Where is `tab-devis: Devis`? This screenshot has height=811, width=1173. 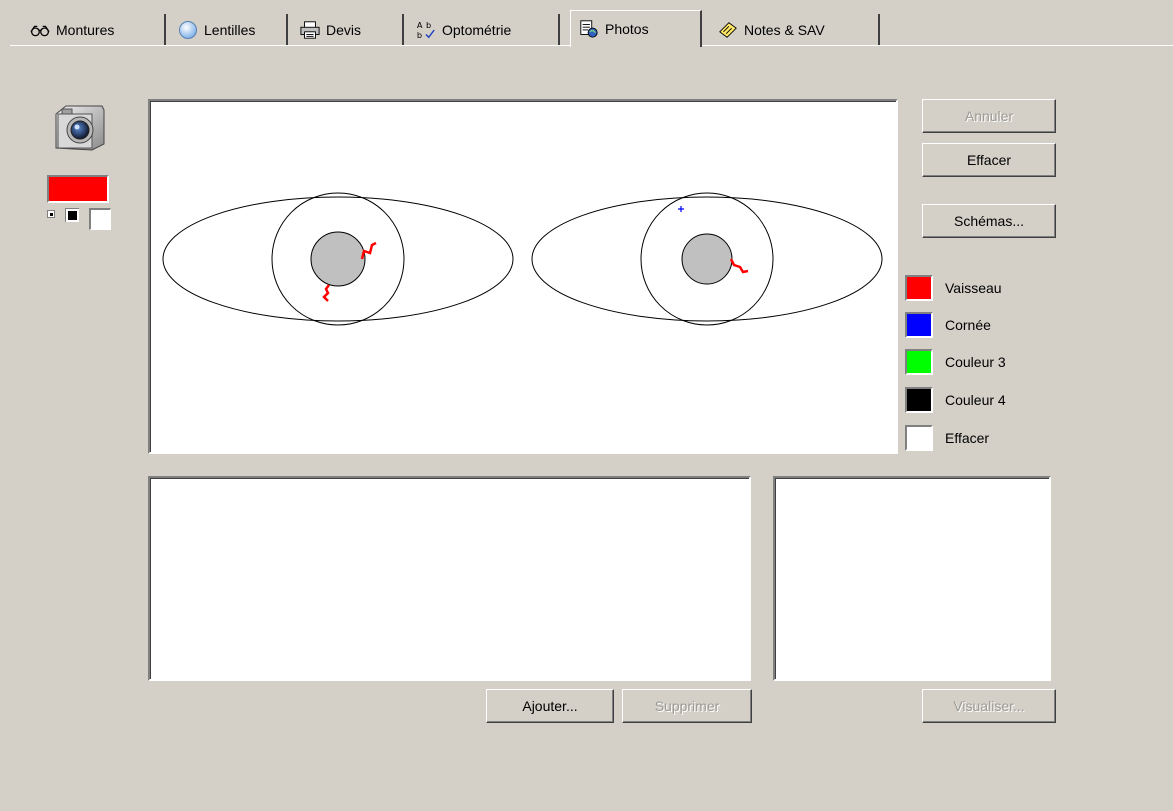
tab-devis: Devis is located at coordinates (348, 29).